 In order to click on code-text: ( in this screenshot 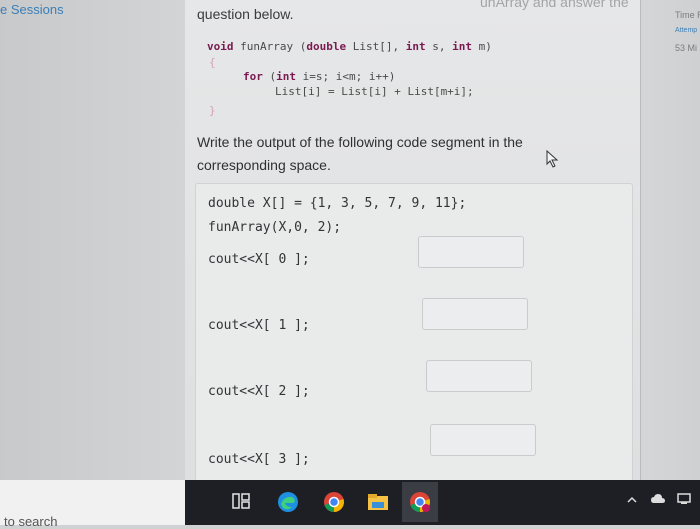, I will do `click(269, 76)`.